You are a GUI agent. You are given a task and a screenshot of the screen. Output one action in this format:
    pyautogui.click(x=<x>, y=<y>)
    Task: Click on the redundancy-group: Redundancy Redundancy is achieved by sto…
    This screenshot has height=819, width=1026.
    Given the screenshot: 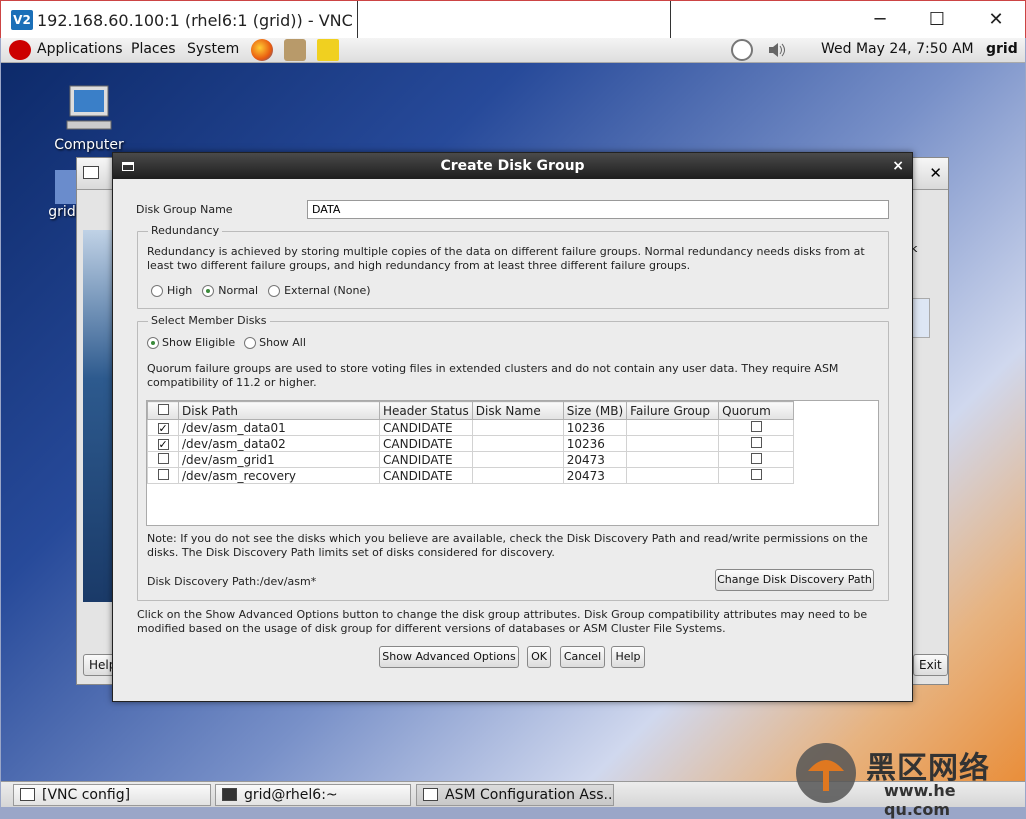 What is the action you would take?
    pyautogui.click(x=513, y=266)
    